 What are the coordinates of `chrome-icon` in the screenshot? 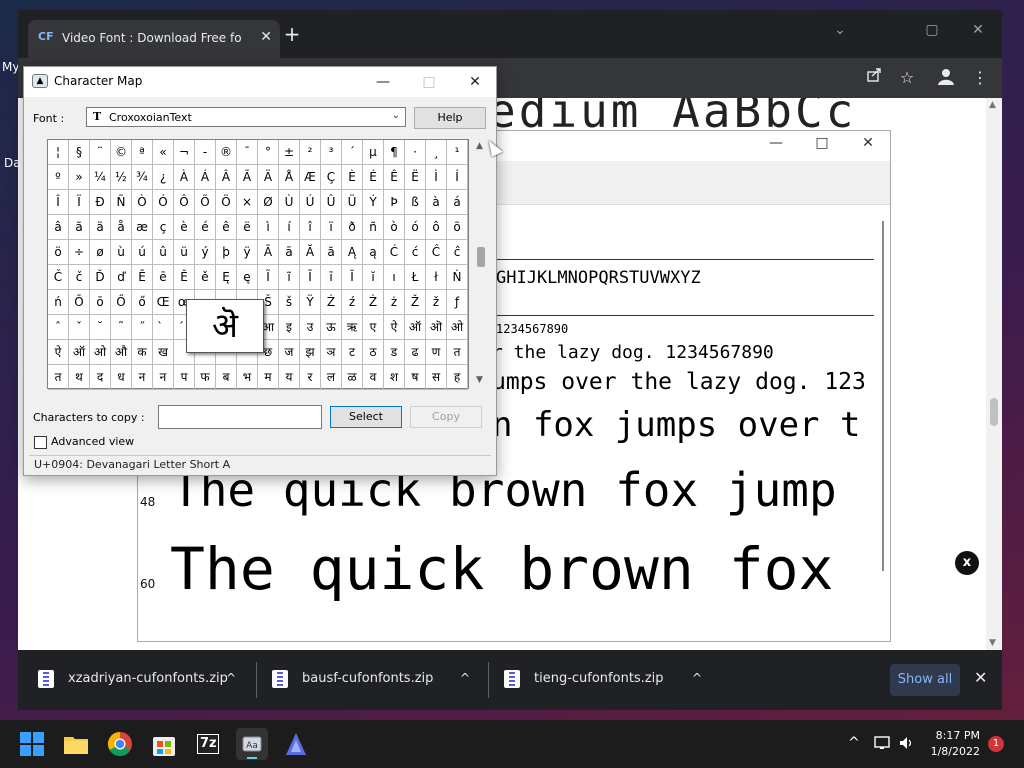 It's located at (120, 744).